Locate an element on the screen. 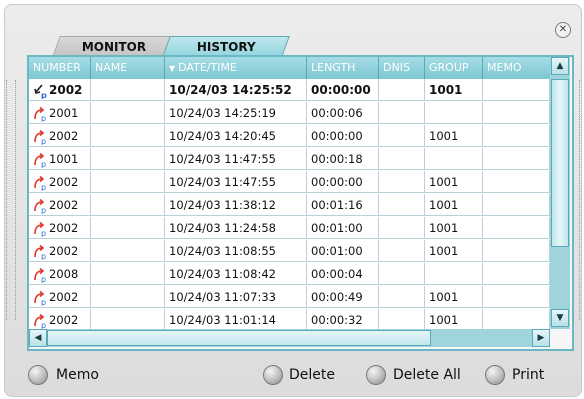 This screenshot has width=584, height=399. table-row: p 2002 10/24/03 11:47:55 00:00:00 1001 is located at coordinates (289, 182).